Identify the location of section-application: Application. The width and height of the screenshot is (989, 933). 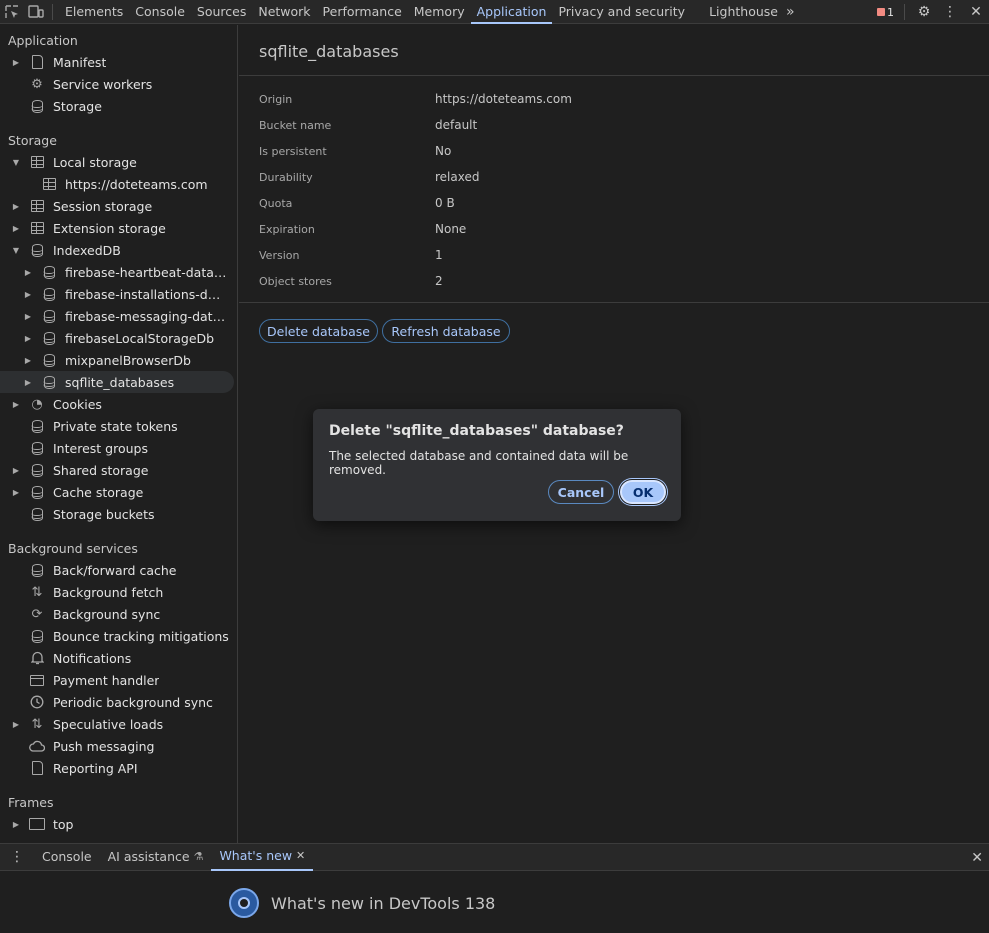
(43, 40).